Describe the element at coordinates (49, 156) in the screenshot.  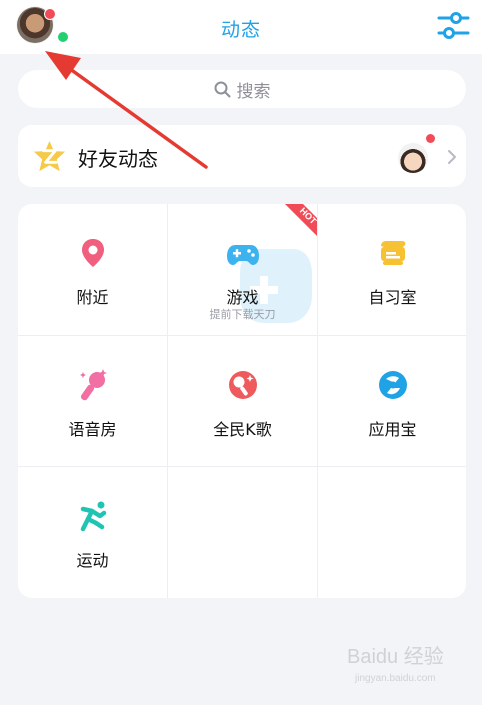
I see `qzone-star-icon` at that location.